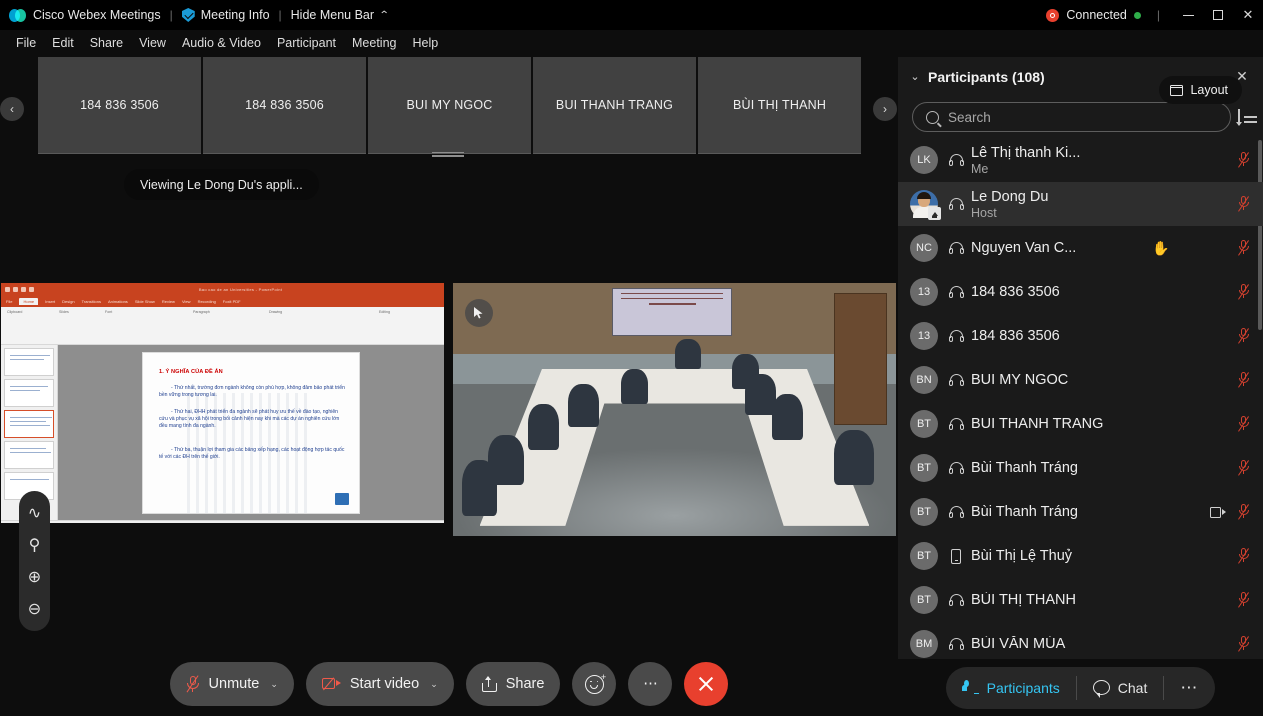  What do you see at coordinates (221, 43) in the screenshot?
I see `menu-audio-video: Audio & Video` at bounding box center [221, 43].